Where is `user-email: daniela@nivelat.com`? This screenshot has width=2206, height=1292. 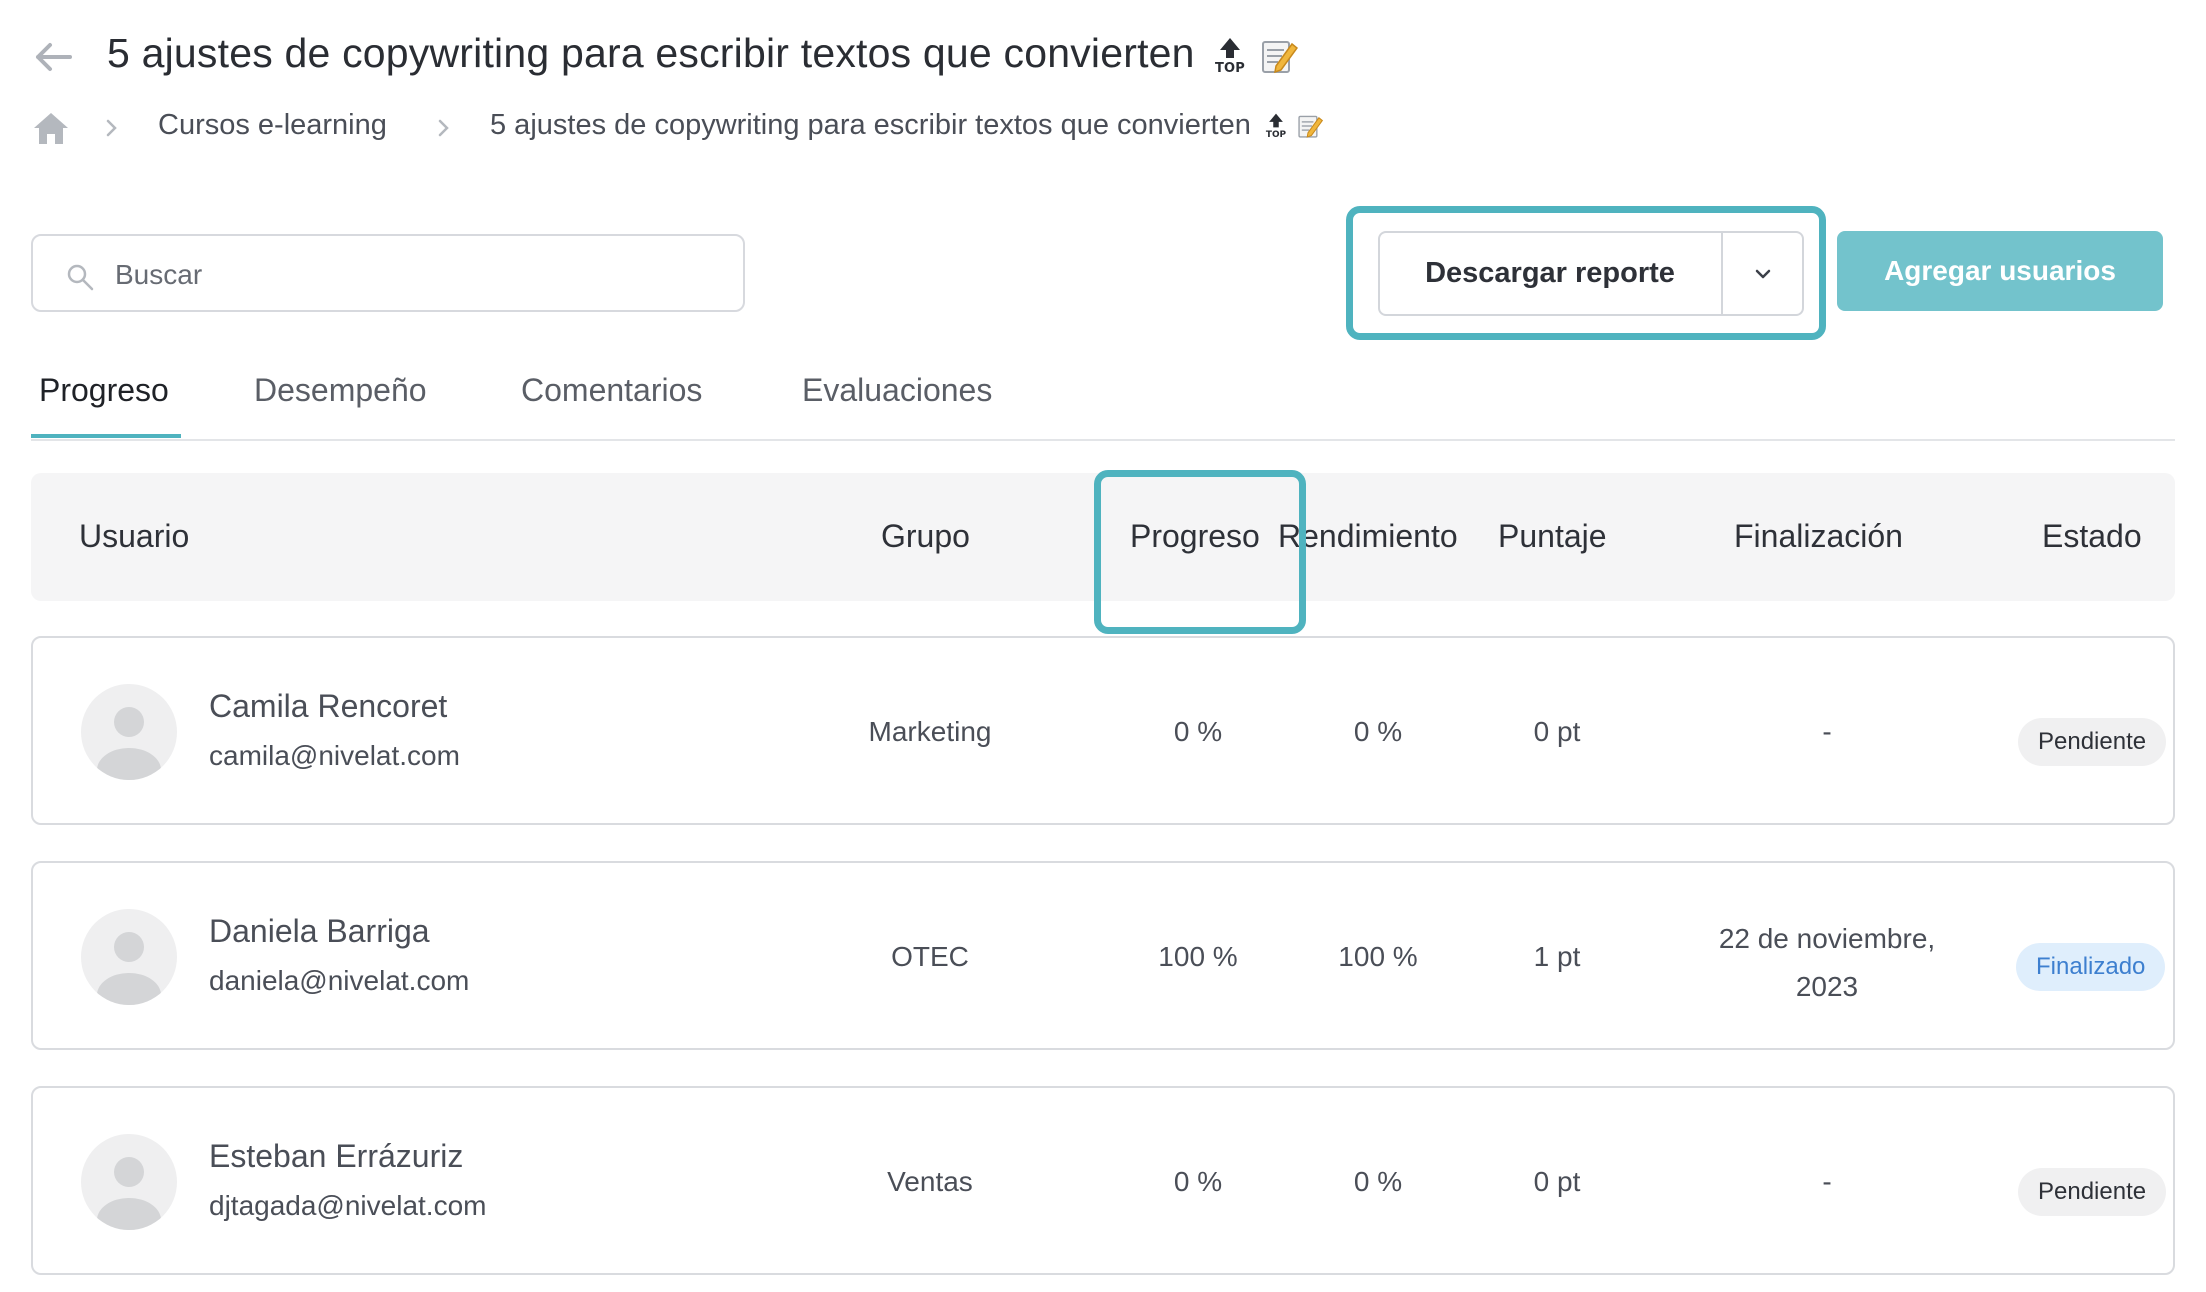
user-email: daniela@nivelat.com is located at coordinates (339, 980).